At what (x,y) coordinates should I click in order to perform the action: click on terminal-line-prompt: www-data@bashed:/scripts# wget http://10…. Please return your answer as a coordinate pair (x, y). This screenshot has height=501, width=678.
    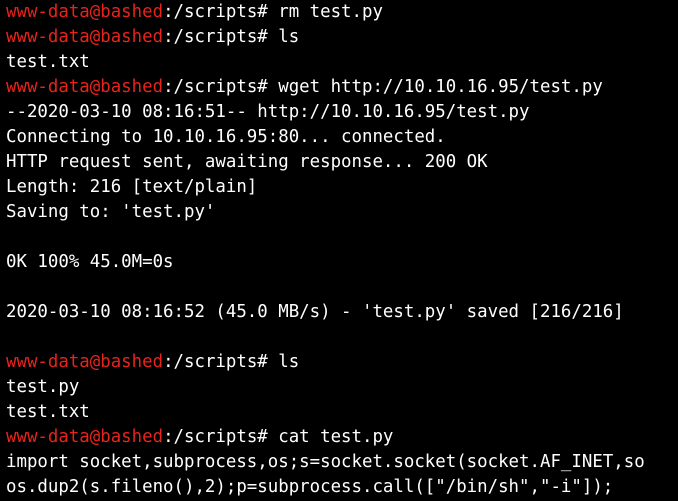
    Looking at the image, I should click on (342, 87).